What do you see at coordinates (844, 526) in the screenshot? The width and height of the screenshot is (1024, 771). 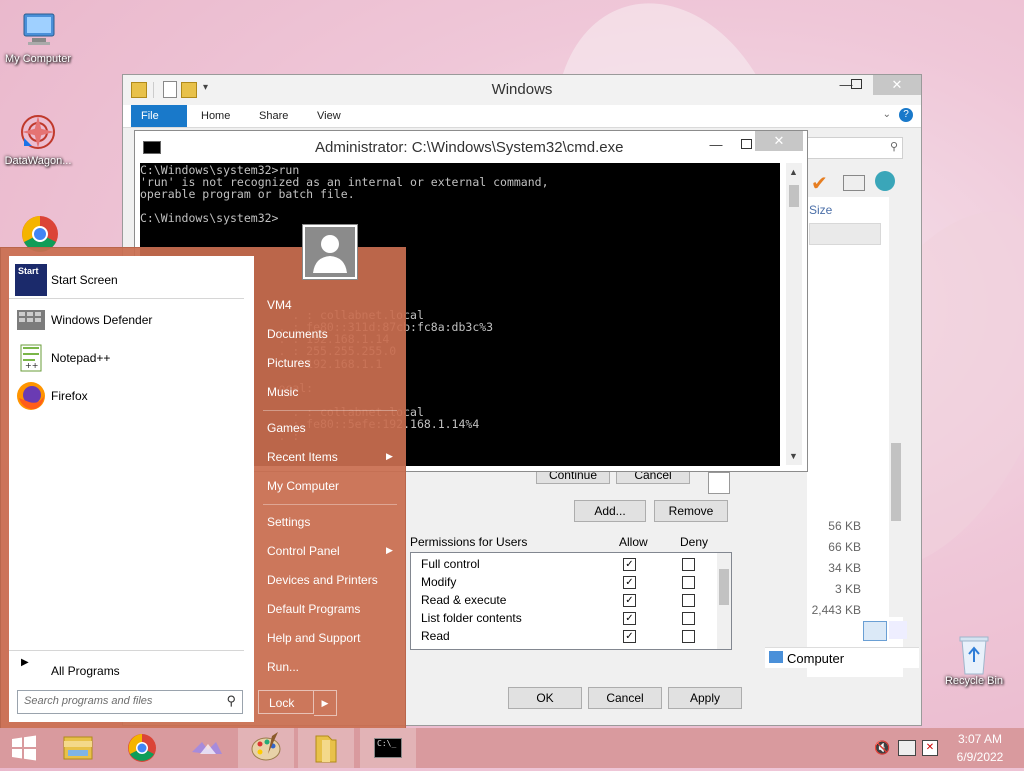 I see `size-cell: 56 KB` at bounding box center [844, 526].